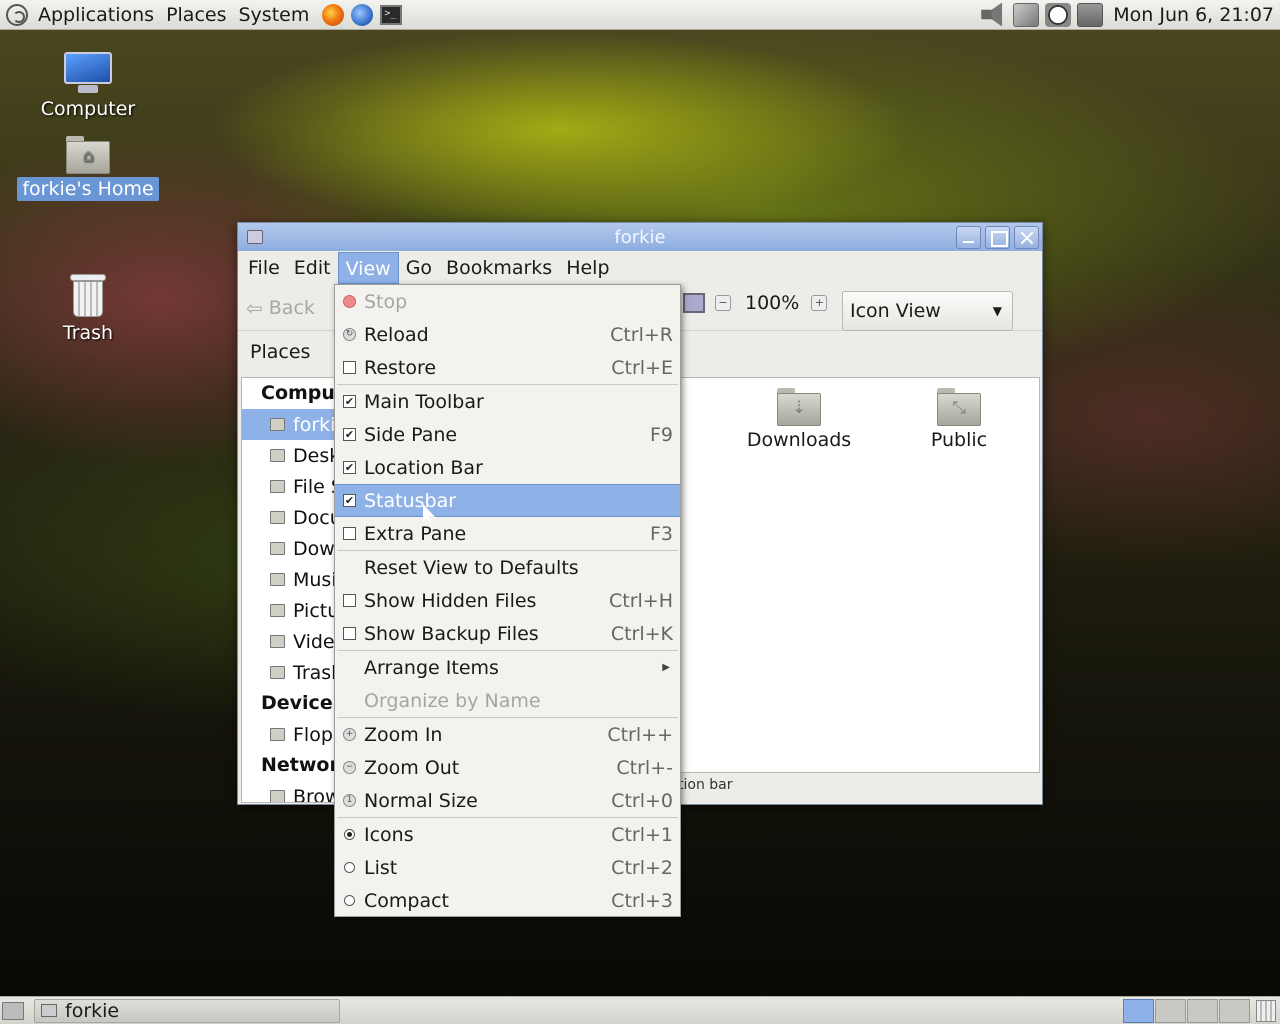 This screenshot has width=1280, height=1024. Describe the element at coordinates (992, 14) in the screenshot. I see `volume-icon` at that location.